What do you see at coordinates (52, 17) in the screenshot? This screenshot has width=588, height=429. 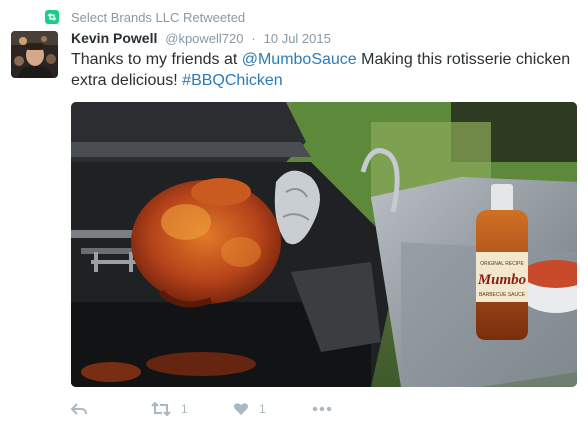 I see `retweet-icon` at bounding box center [52, 17].